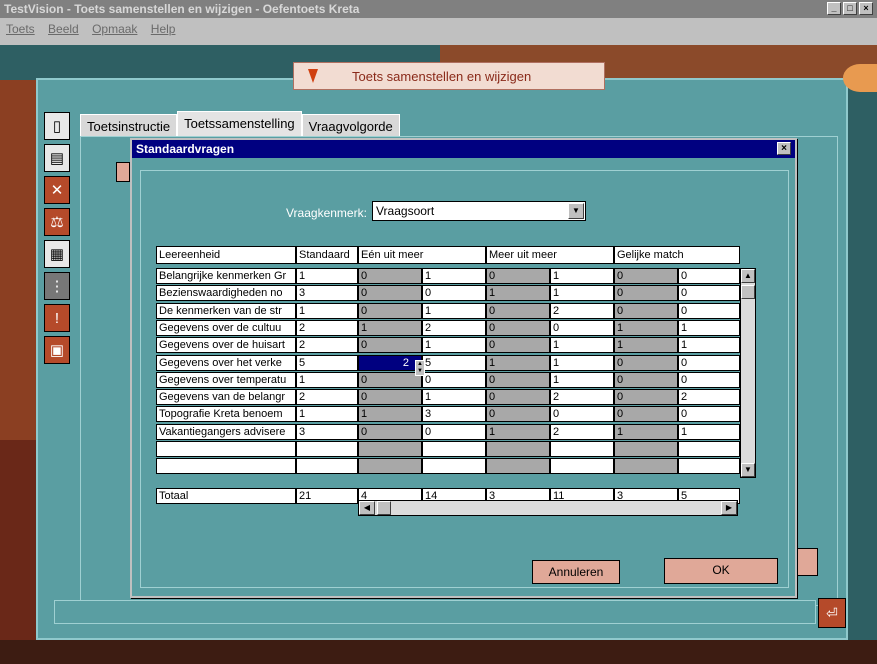 This screenshot has height=664, width=877. What do you see at coordinates (784, 148) in the screenshot?
I see `dialog-close-button: ×` at bounding box center [784, 148].